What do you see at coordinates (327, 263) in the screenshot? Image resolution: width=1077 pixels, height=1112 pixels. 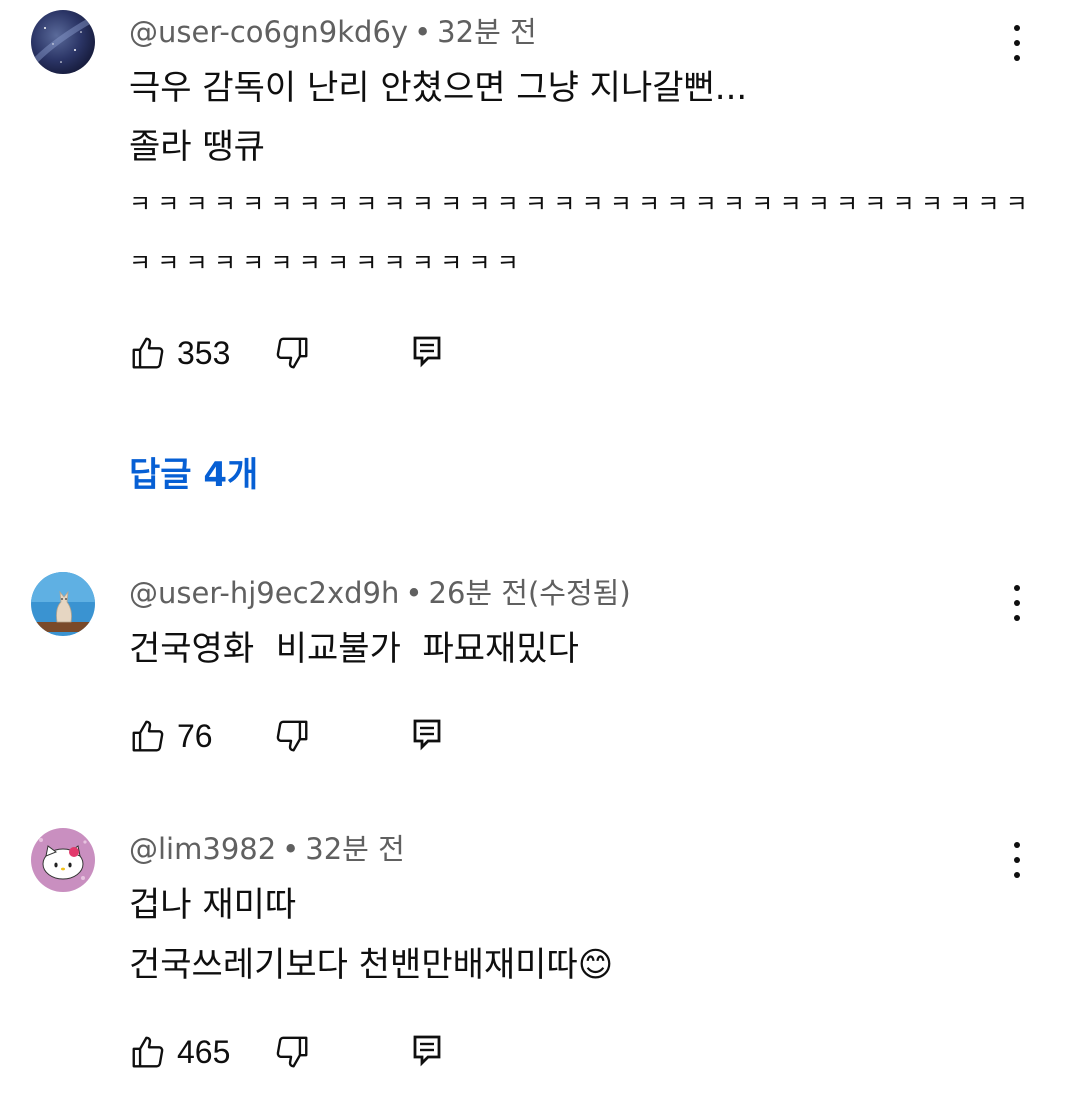 I see `comment-text-line: ㅋㅋㅋㅋㅋㅋㅋㅋㅋㅋㅋㅋㅋㅋ` at bounding box center [327, 263].